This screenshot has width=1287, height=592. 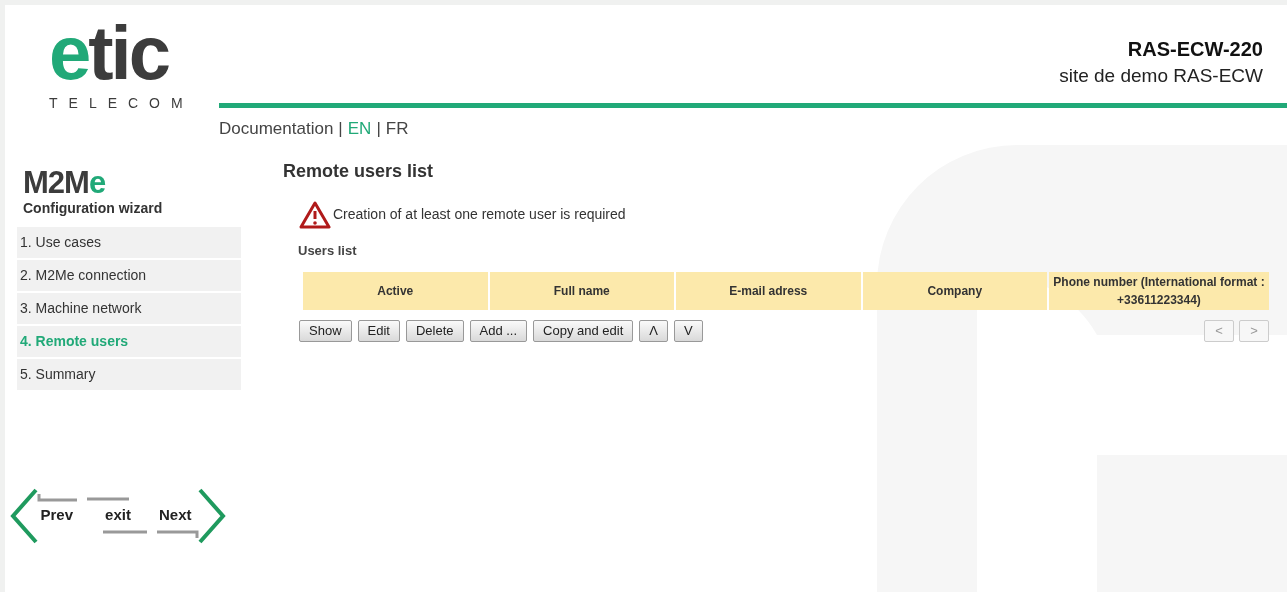 What do you see at coordinates (397, 129) in the screenshot?
I see `language-link: FR` at bounding box center [397, 129].